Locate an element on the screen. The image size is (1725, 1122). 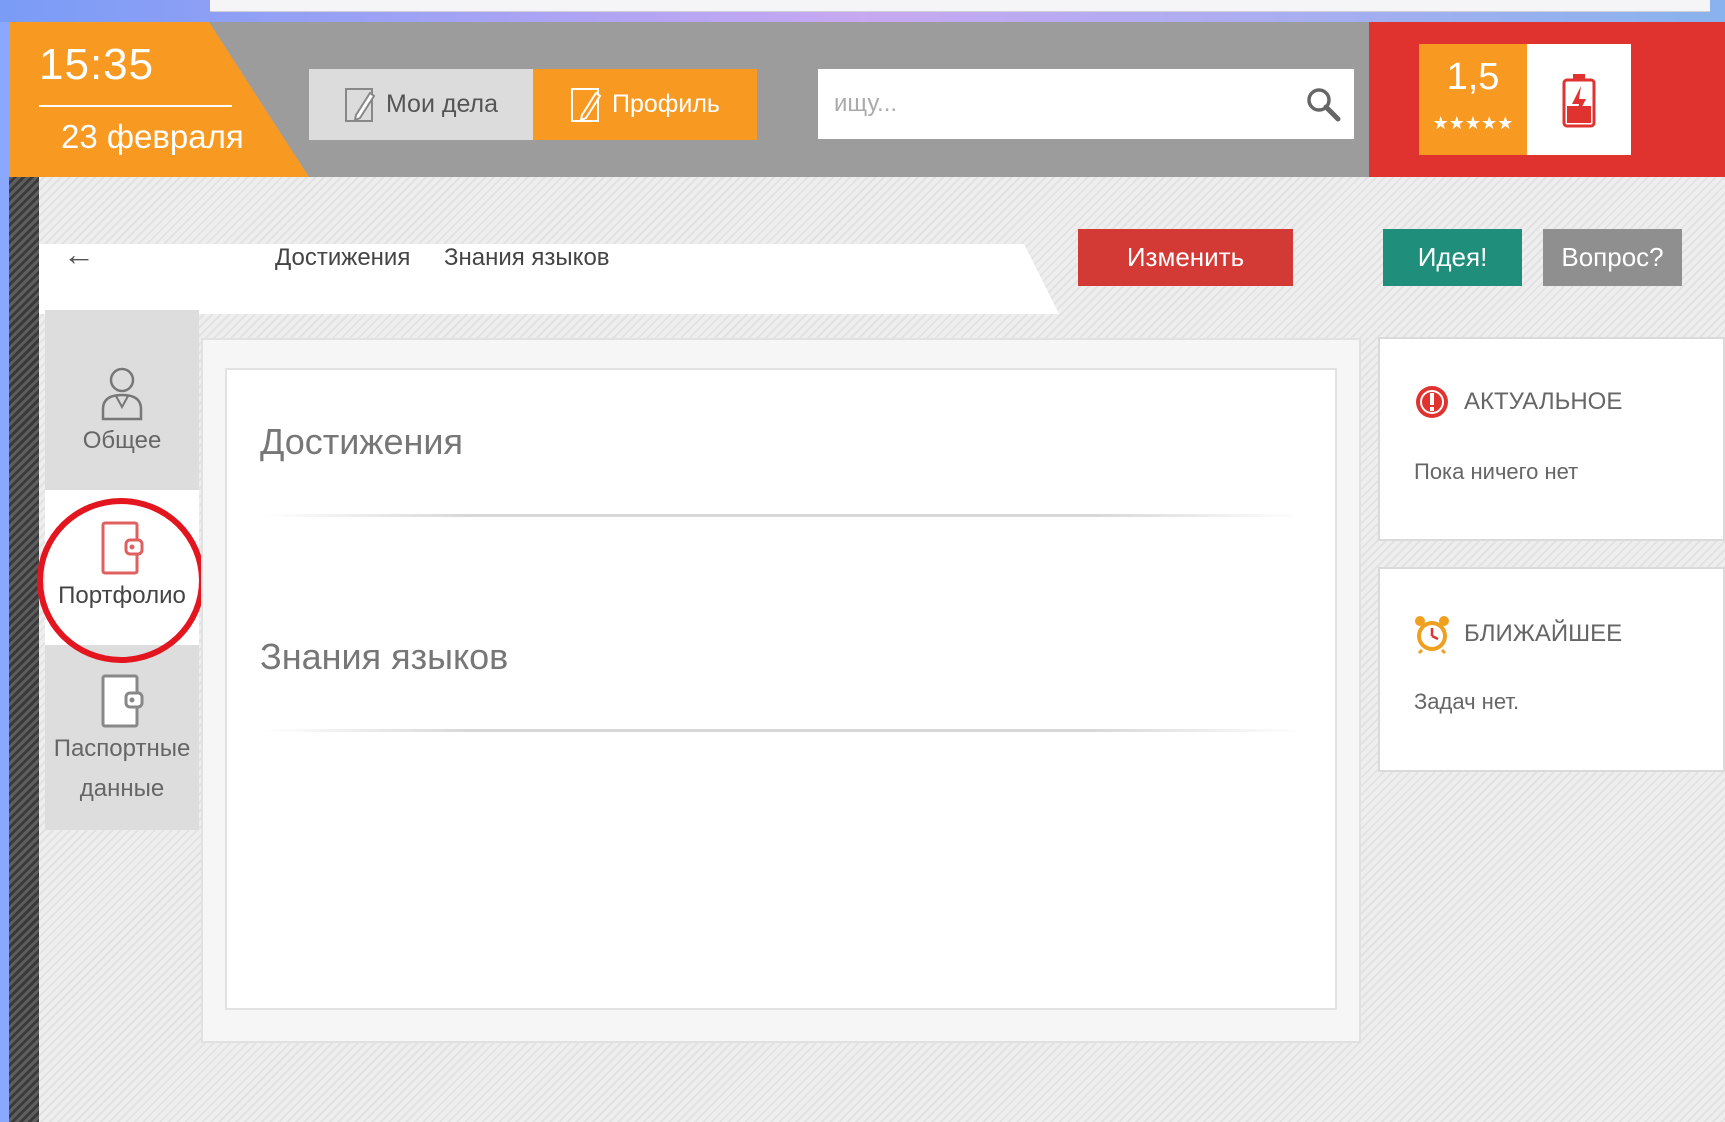
sidebar-item-label: данные is located at coordinates (122, 788).